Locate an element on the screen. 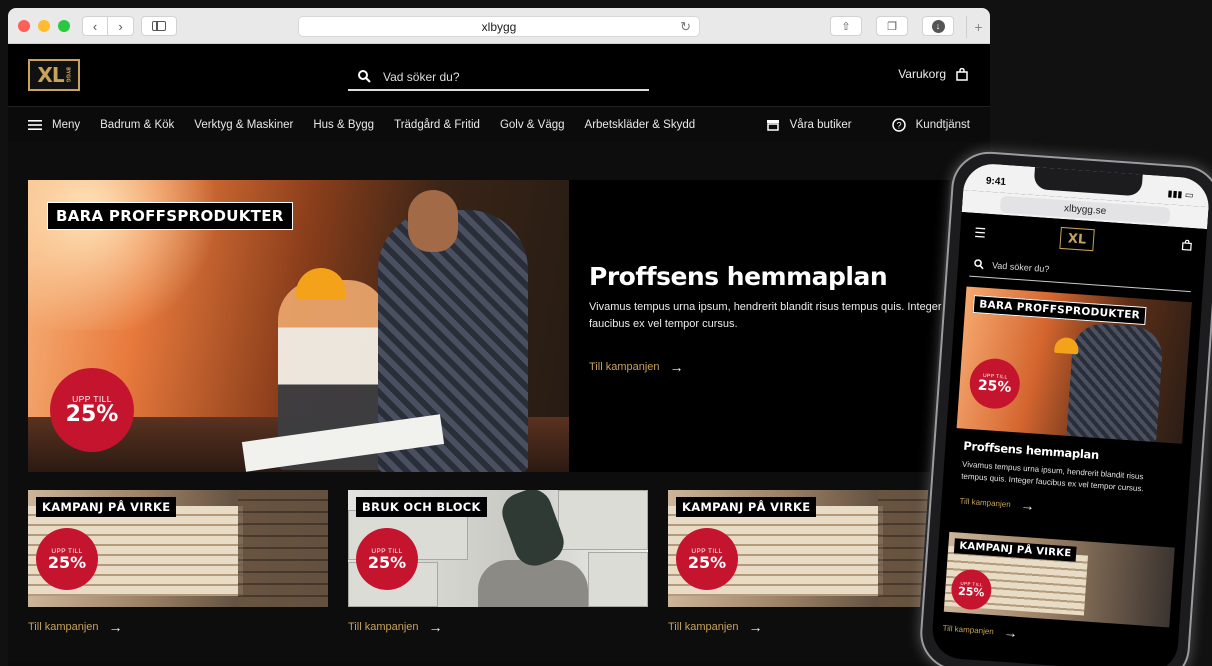 This screenshot has height=666, width=1212. address-bar: xlbygg ↻ is located at coordinates (499, 26).